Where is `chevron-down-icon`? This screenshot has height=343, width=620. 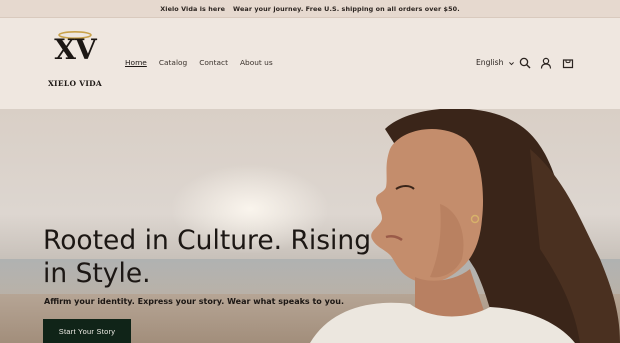 chevron-down-icon is located at coordinates (512, 63).